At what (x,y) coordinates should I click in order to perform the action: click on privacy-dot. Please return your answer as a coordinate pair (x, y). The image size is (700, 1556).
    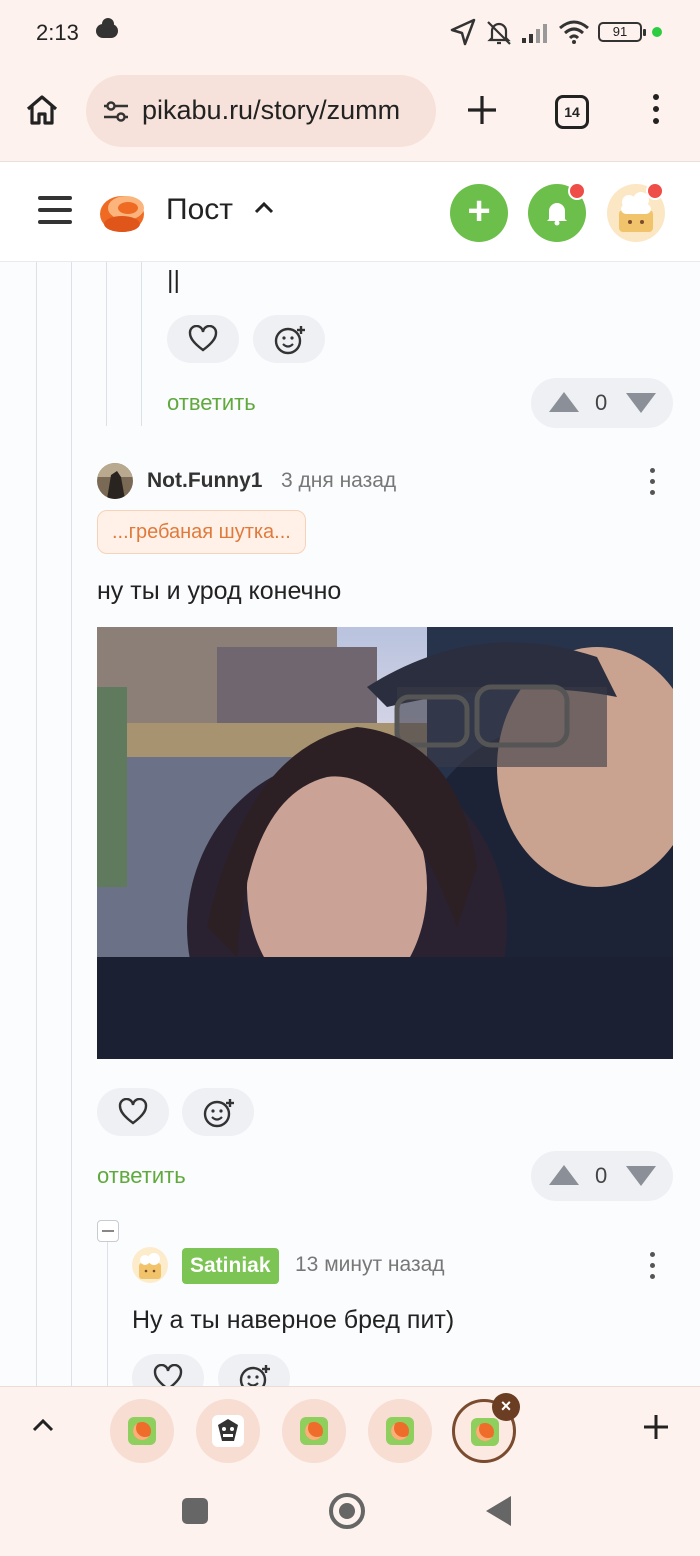
    Looking at the image, I should click on (657, 32).